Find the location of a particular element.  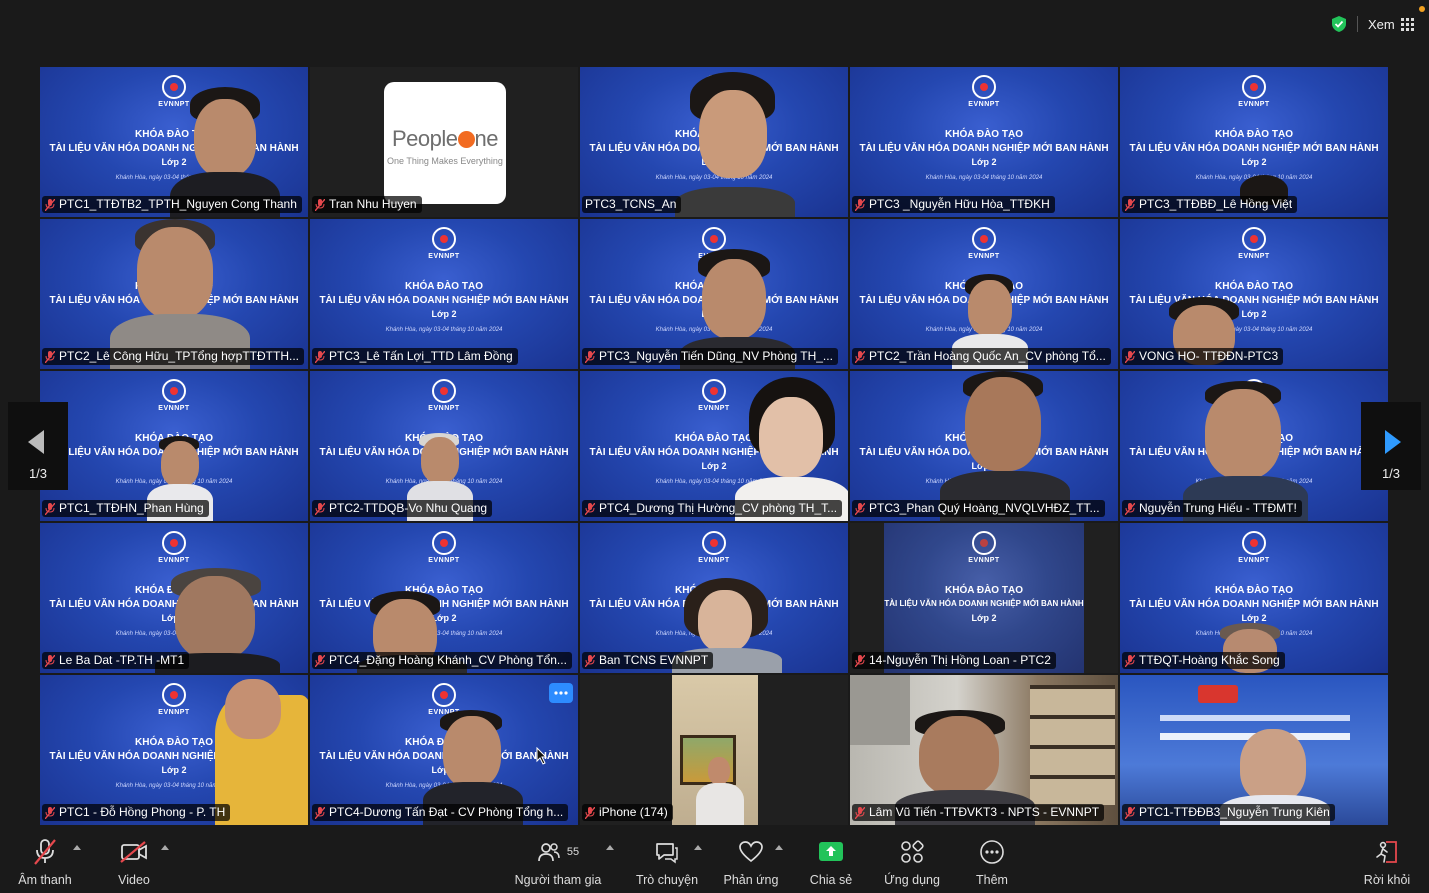

participant-name: PTC1_TTĐTB2_TPTH_Nguyen Cong Thanh is located at coordinates (178, 204).